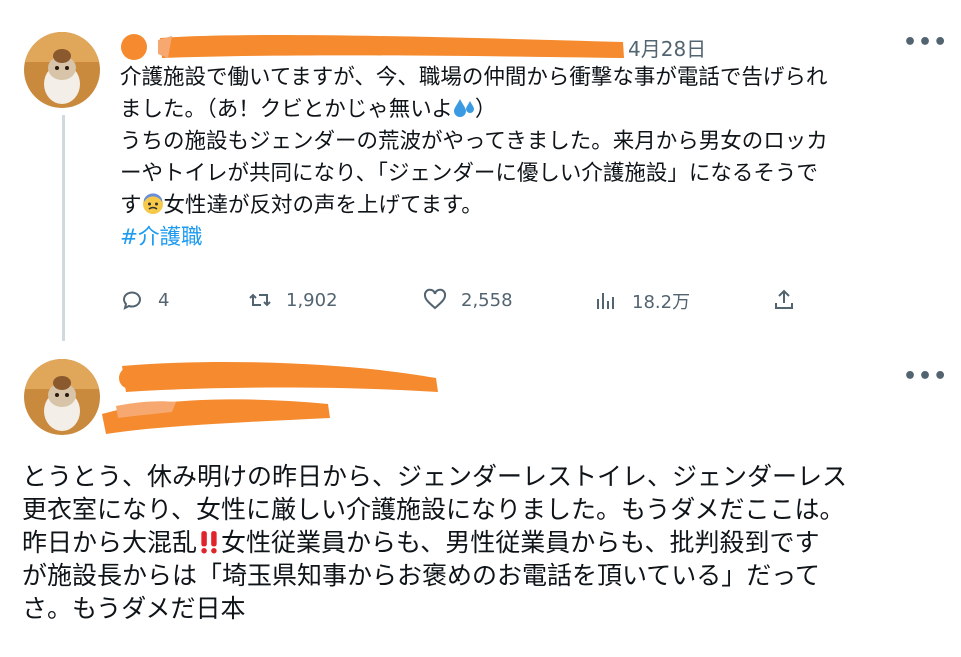  What do you see at coordinates (435, 476) in the screenshot?
I see `tweet-line: とうとう、休み明けの昨日から、ジェンダーレストイレ、ジェンダーレス` at bounding box center [435, 476].